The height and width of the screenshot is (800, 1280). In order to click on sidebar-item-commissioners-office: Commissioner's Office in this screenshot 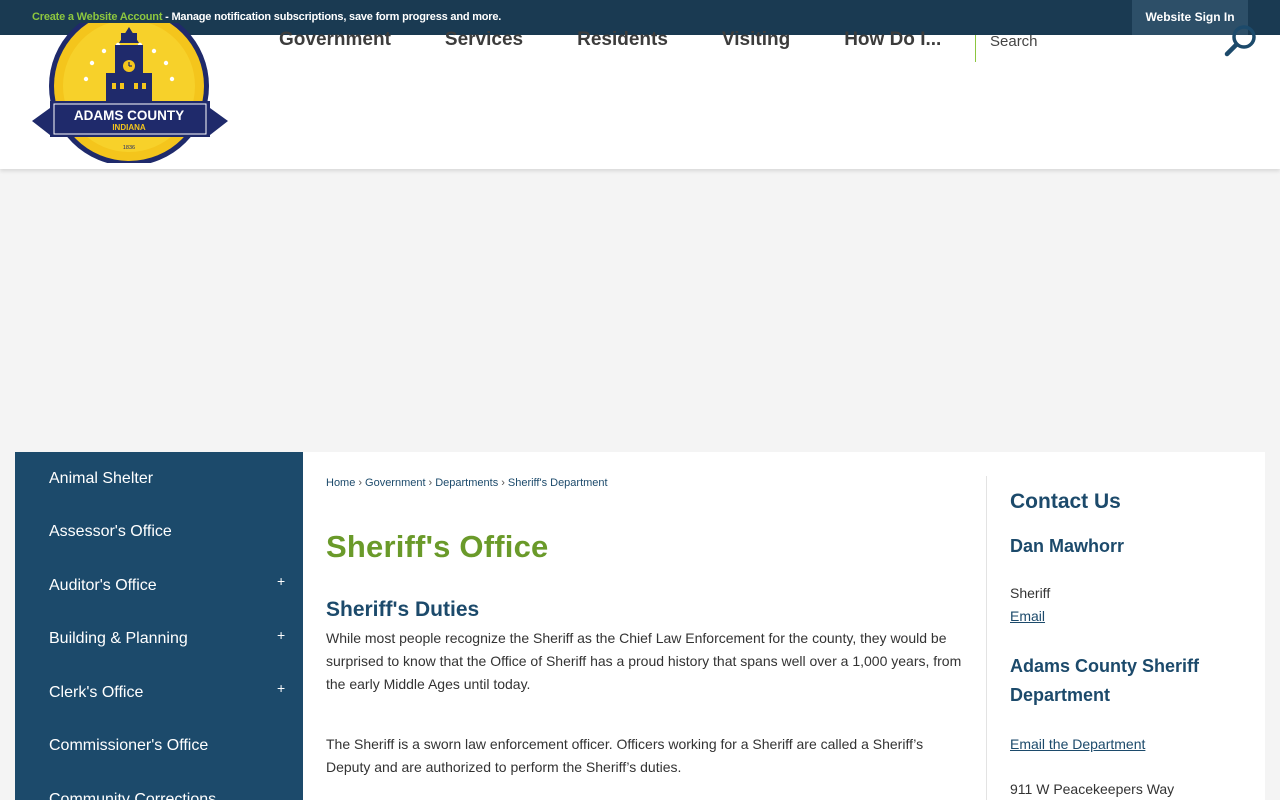, I will do `click(159, 747)`.